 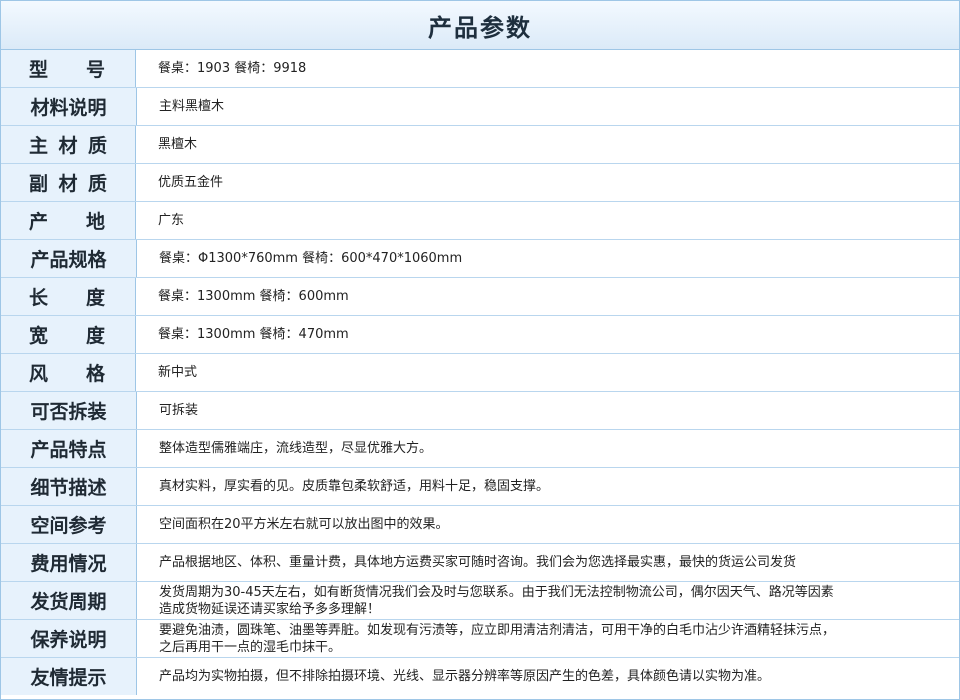 What do you see at coordinates (480, 449) in the screenshot?
I see `table-row: 产品特点 整体造型儒雅端庄，流线造型，尽显优雅大方。` at bounding box center [480, 449].